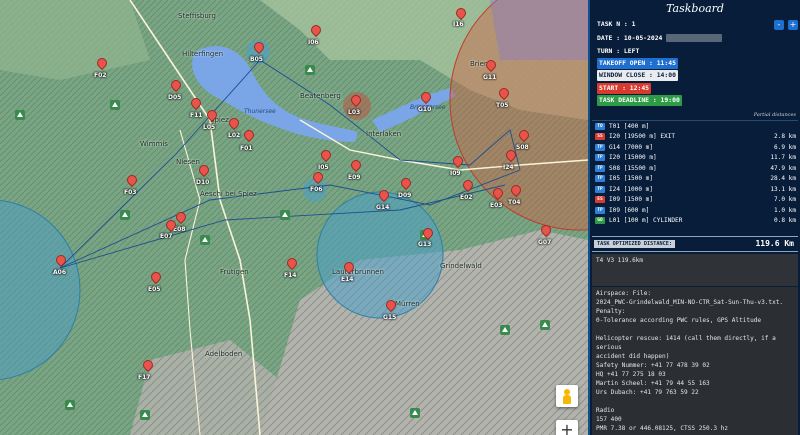  What do you see at coordinates (466, 197) in the screenshot?
I see `waypoint-label: E02` at bounding box center [466, 197].